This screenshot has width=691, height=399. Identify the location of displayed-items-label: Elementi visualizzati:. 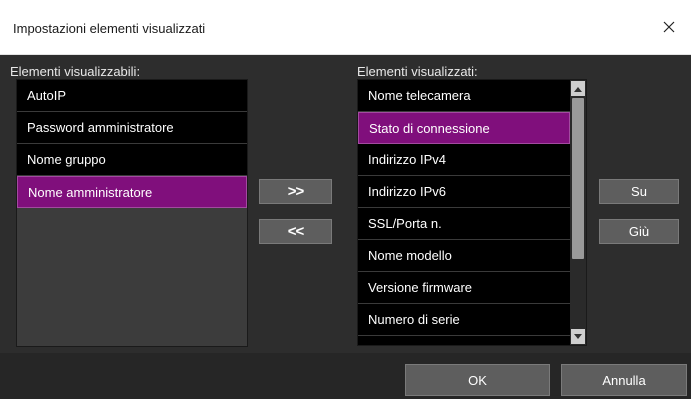
(417, 71).